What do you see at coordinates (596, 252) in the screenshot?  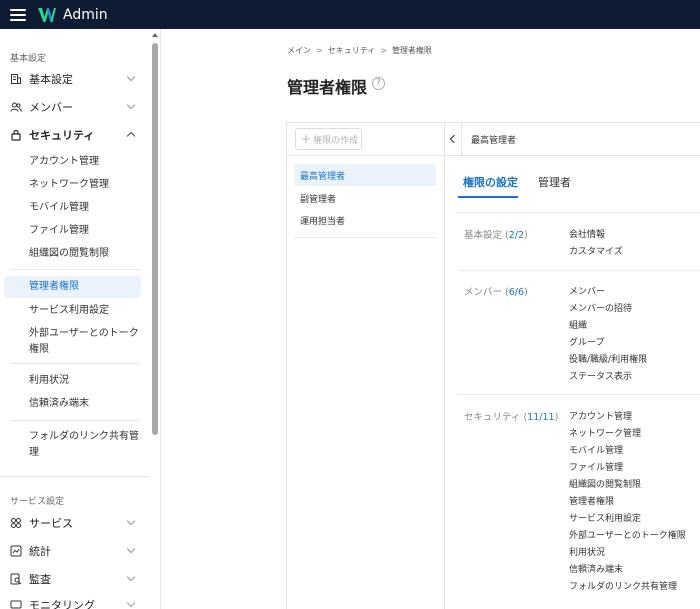 I see `permission-item: カスタマイズ` at bounding box center [596, 252].